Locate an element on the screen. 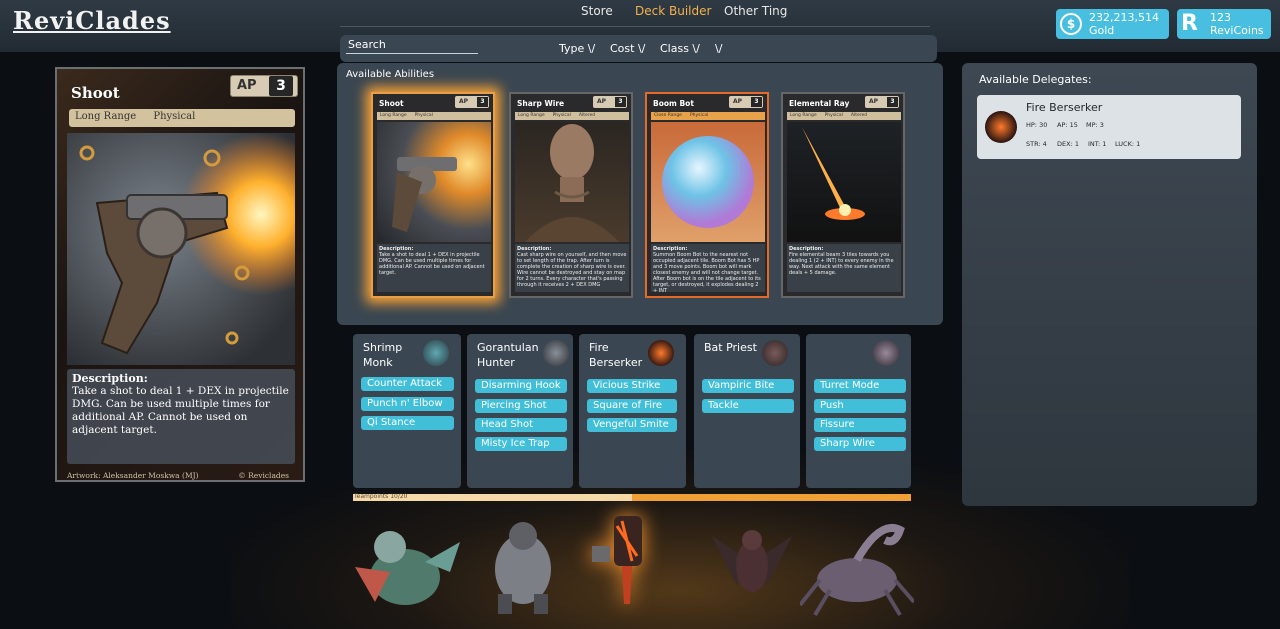  gold-balance: $ 232,213,514 Gold is located at coordinates (1112, 24).